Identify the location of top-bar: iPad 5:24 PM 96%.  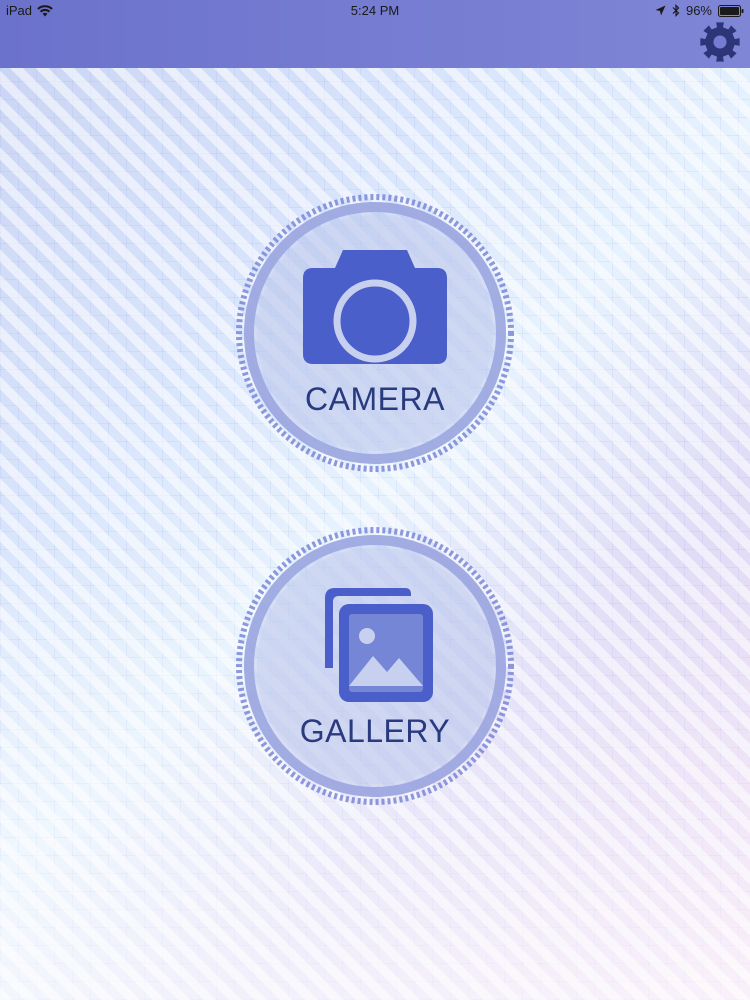
(375, 34).